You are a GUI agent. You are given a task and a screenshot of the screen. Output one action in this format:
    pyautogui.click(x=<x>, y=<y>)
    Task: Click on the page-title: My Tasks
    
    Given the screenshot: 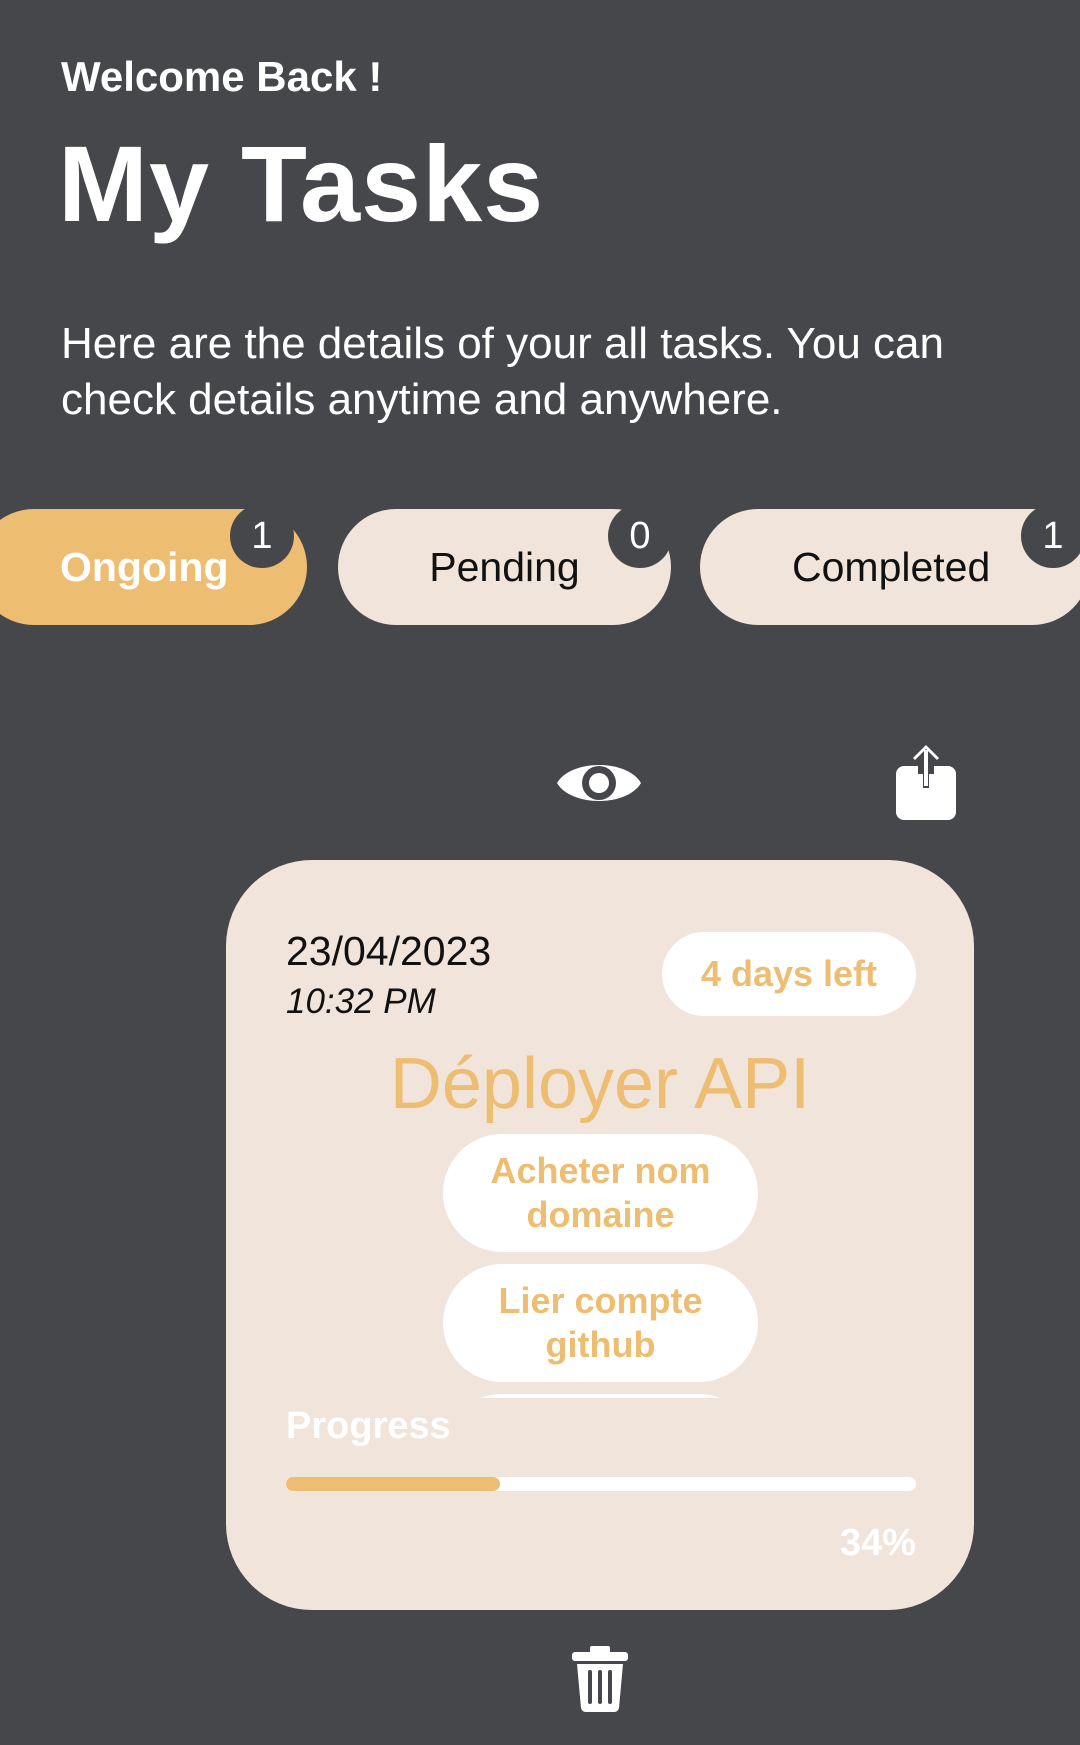 What is the action you would take?
    pyautogui.click(x=301, y=183)
    